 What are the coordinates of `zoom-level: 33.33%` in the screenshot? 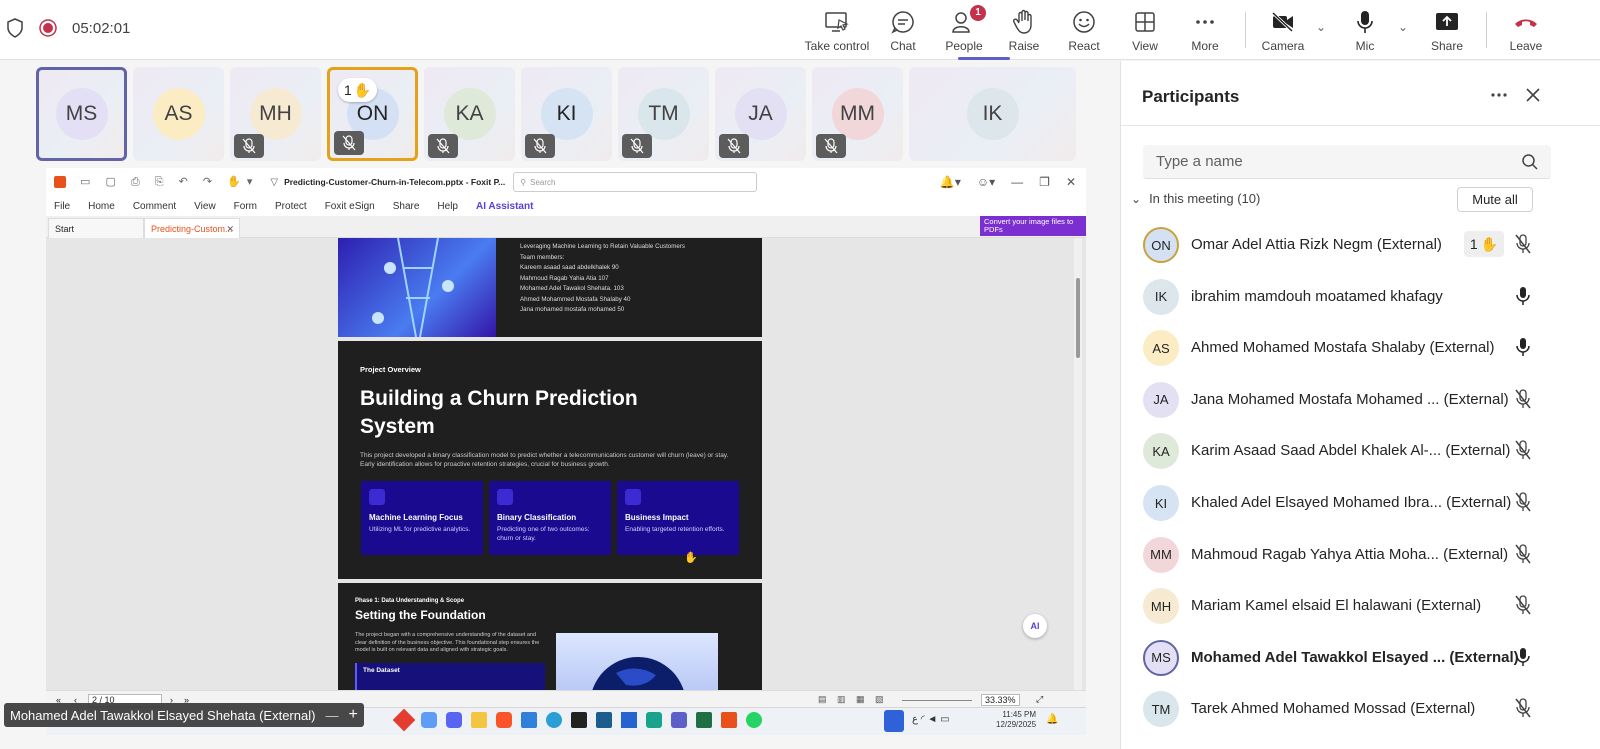 It's located at (1000, 700).